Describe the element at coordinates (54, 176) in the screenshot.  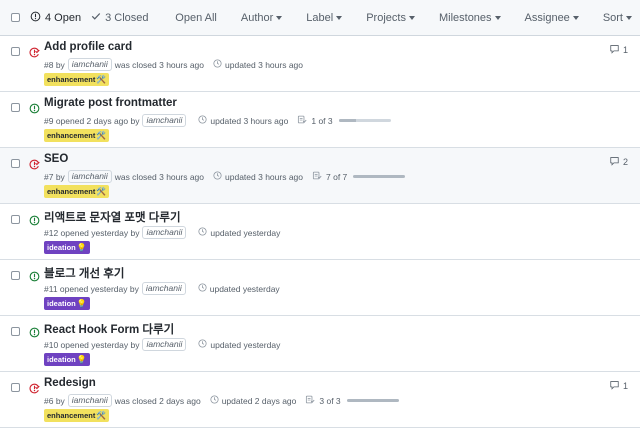
I see `issue-number-text: #7 by` at that location.